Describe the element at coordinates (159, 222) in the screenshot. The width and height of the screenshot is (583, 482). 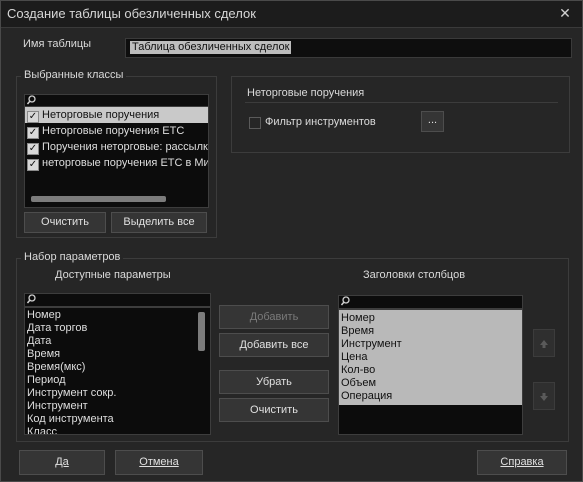
I see `classes-select-all-button: Выделить все` at that location.